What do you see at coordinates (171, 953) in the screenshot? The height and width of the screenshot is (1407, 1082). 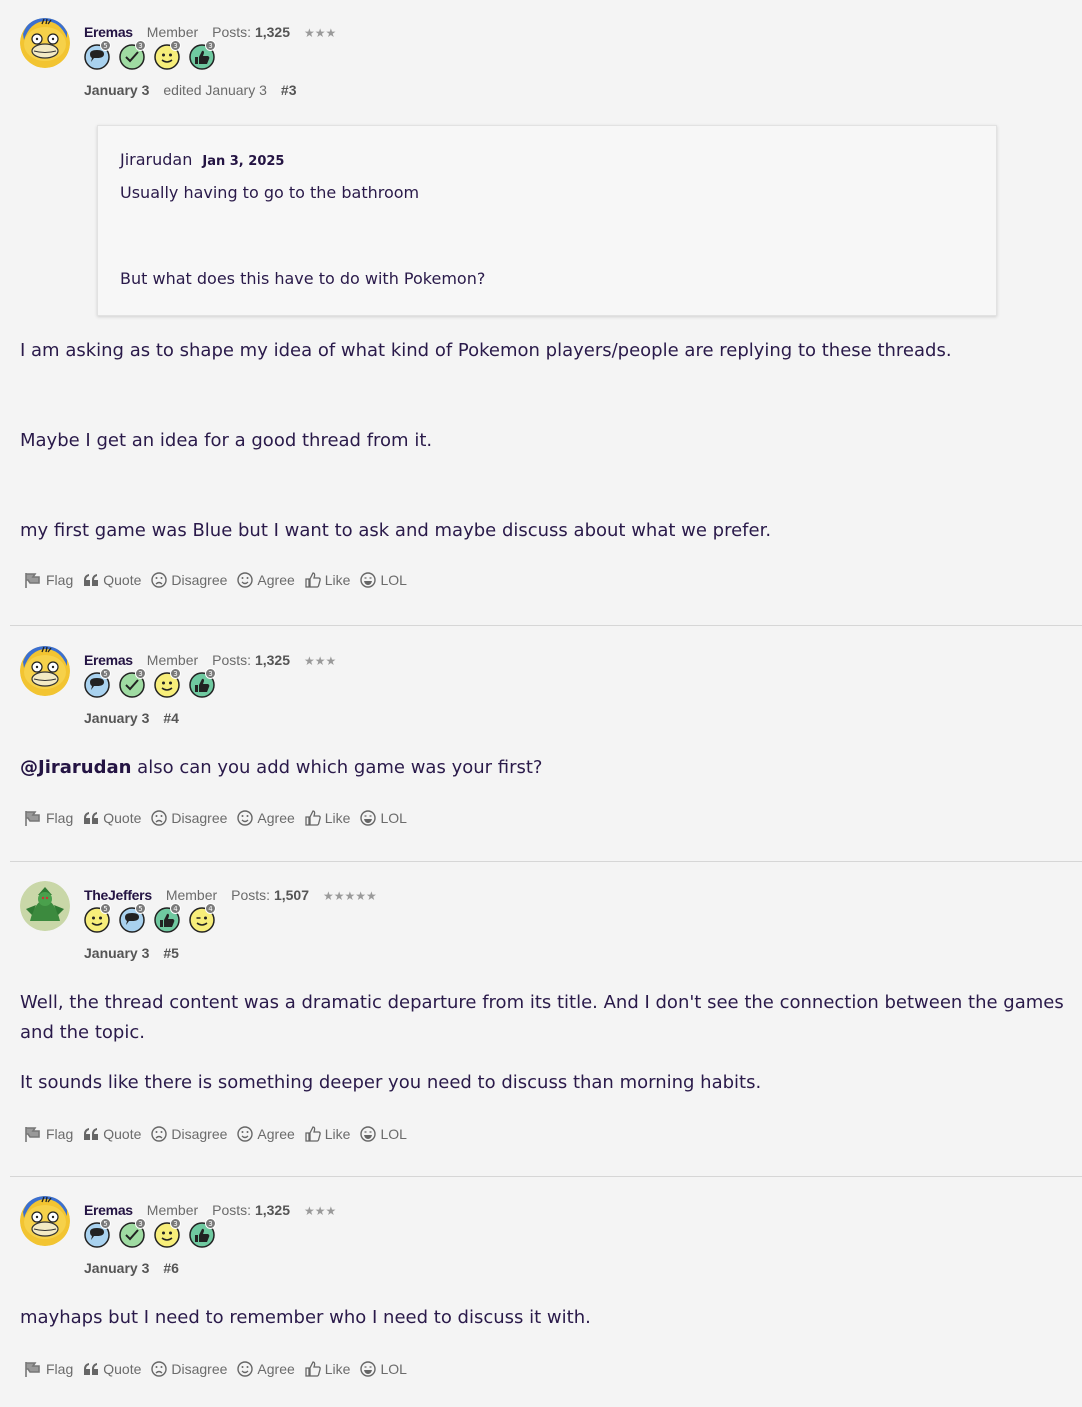 I see `post-number: #5` at bounding box center [171, 953].